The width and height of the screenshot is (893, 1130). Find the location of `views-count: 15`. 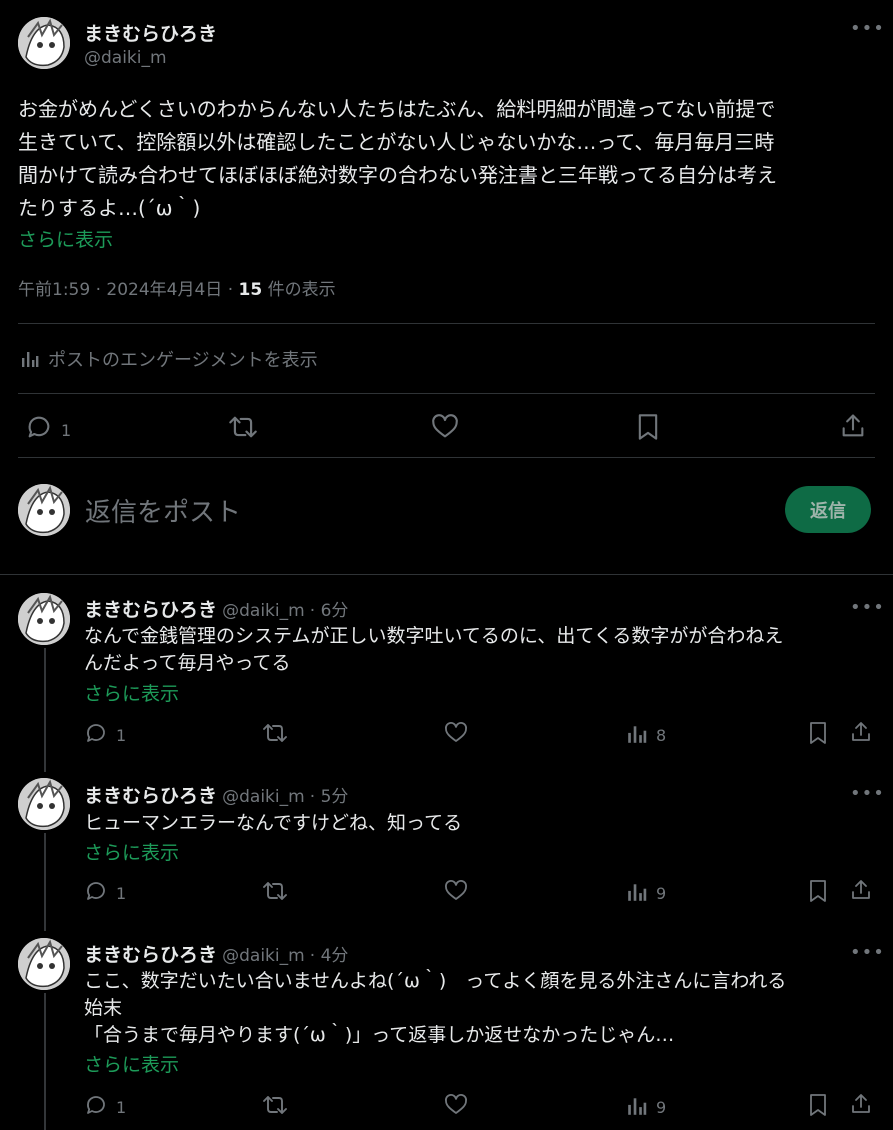

views-count: 15 is located at coordinates (250, 290).